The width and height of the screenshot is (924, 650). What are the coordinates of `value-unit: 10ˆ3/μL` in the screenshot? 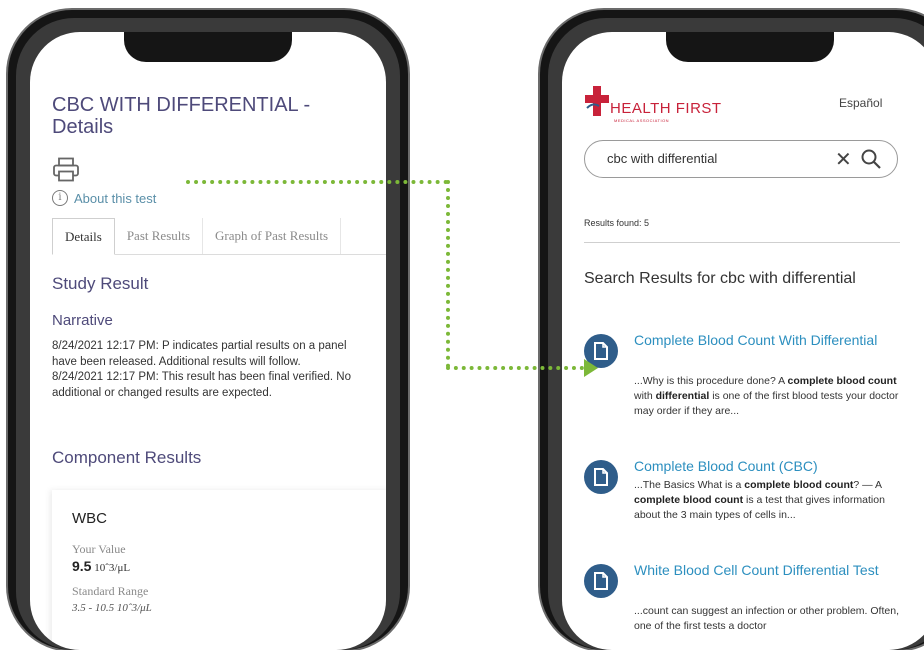 It's located at (112, 568).